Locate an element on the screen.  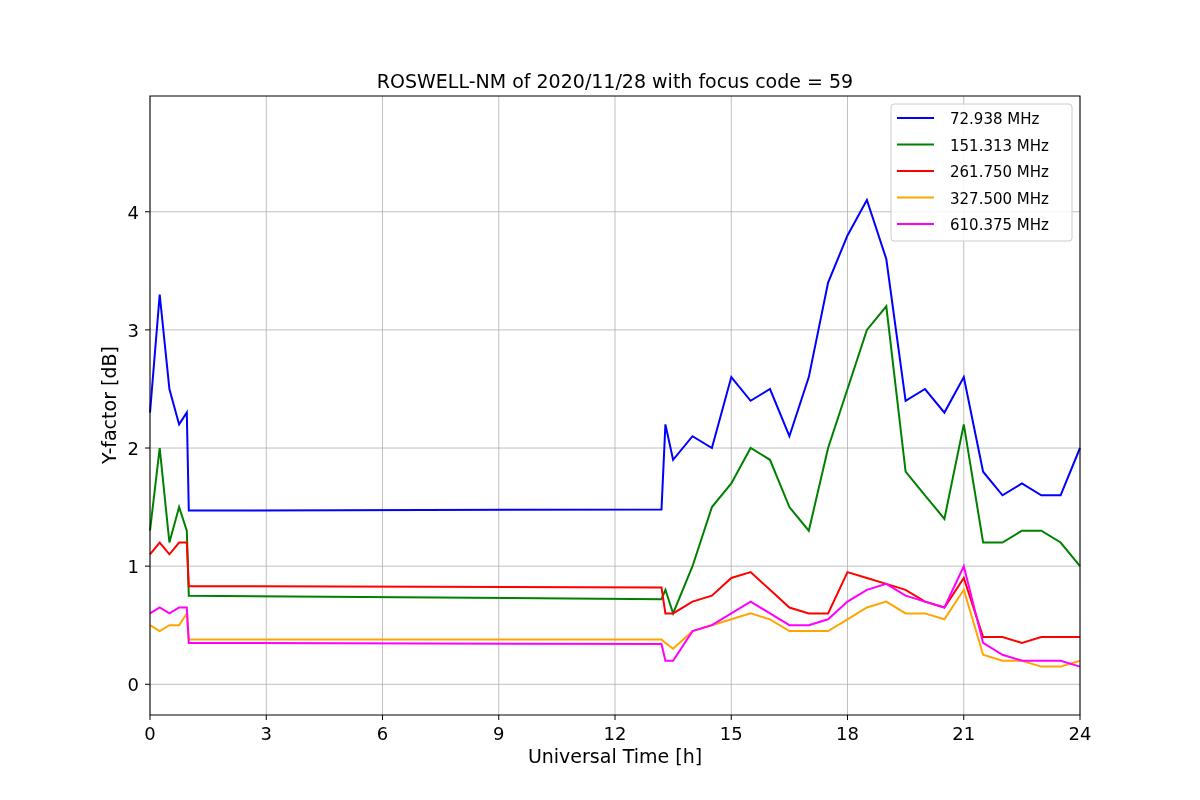
legend-label: 261.750 MHz is located at coordinates (999, 172).